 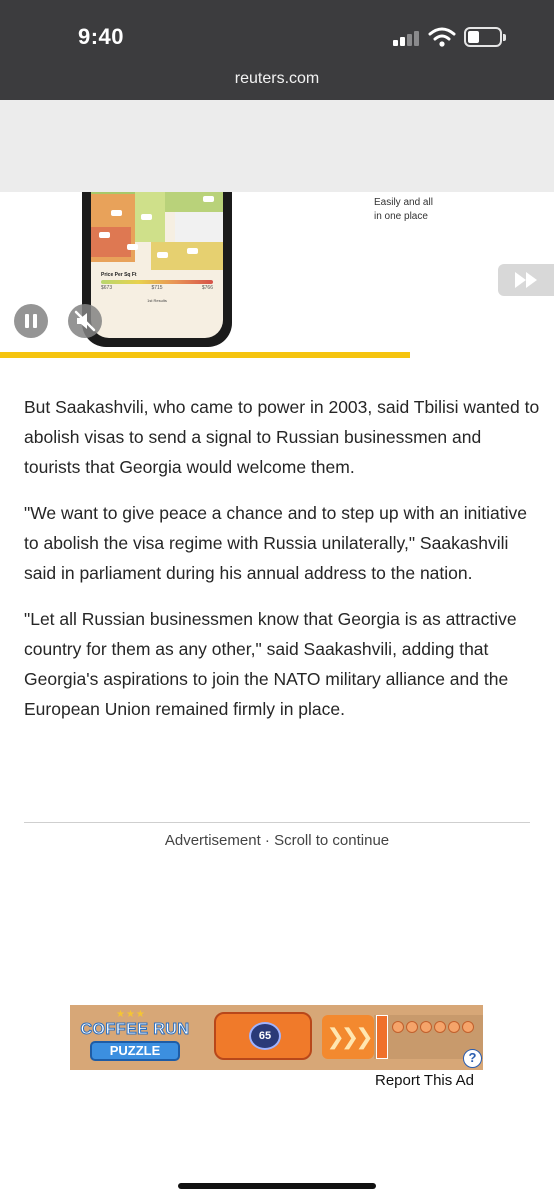 I want to click on home-indicator, so click(x=277, y=1186).